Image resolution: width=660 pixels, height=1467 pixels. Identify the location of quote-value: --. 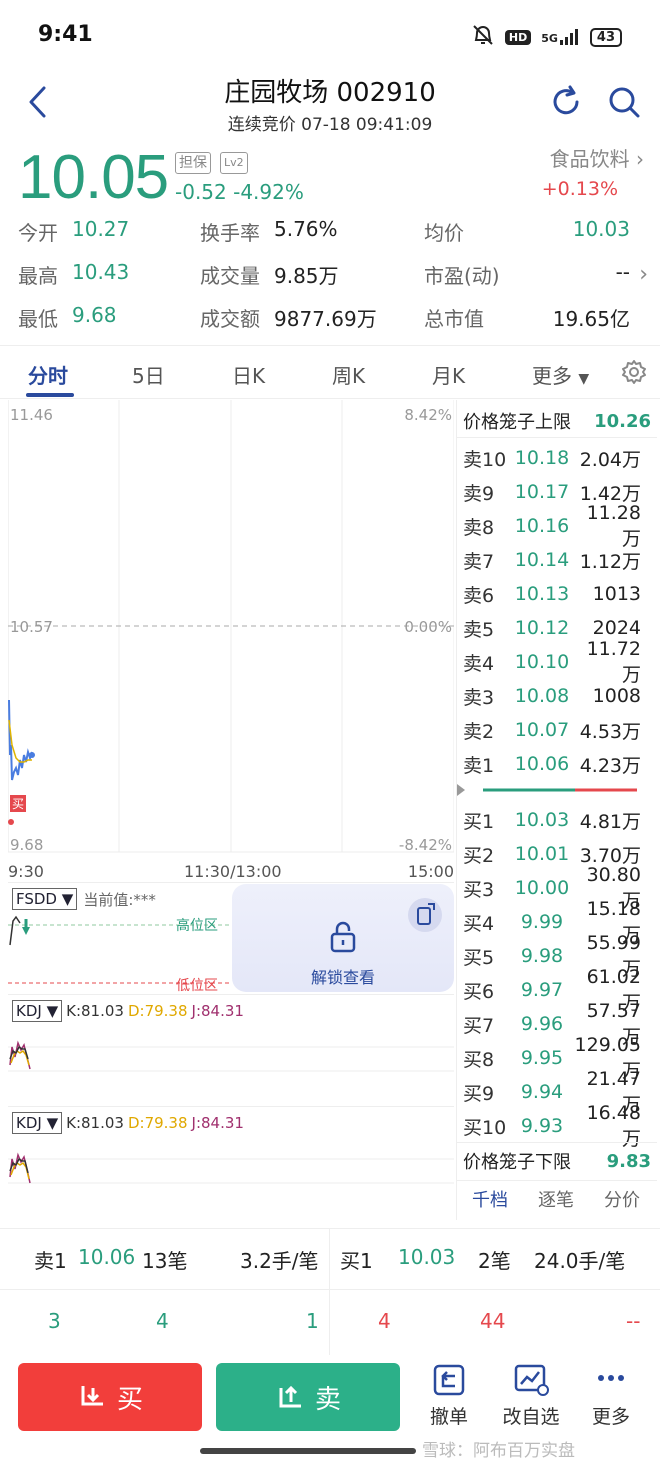
(622, 271).